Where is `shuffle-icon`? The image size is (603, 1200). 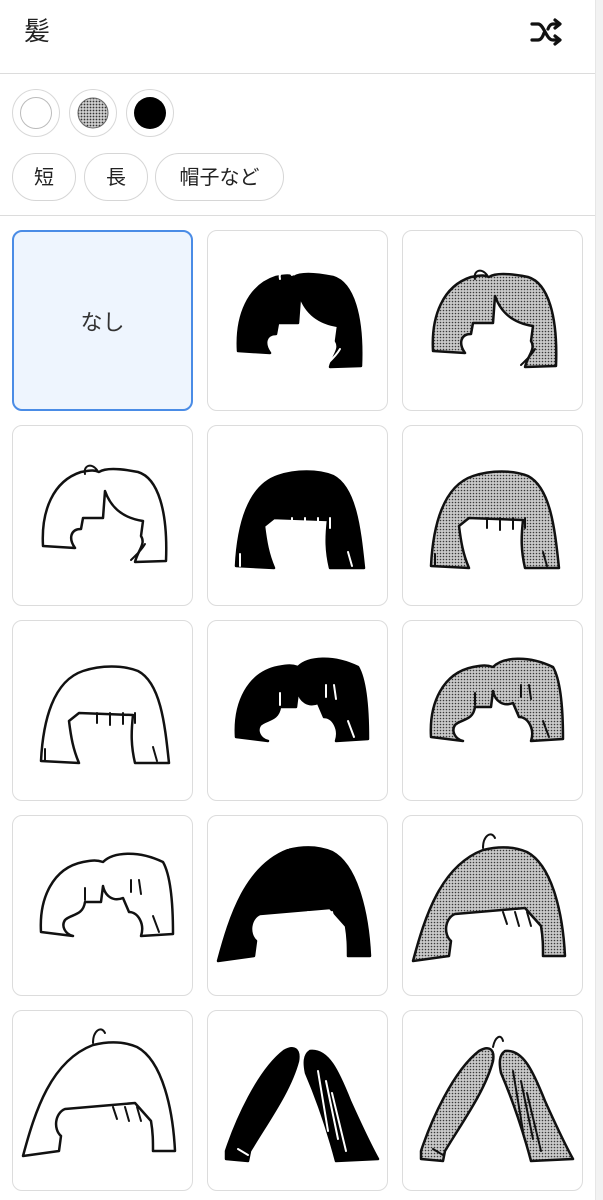 shuffle-icon is located at coordinates (546, 32).